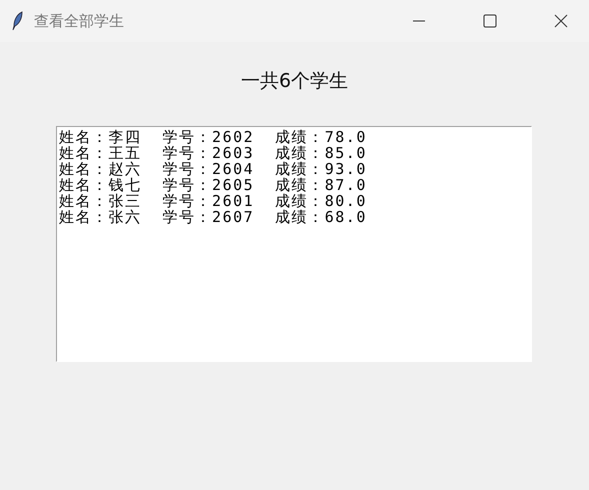 The width and height of the screenshot is (589, 490). Describe the element at coordinates (561, 21) in the screenshot. I see `close-icon` at that location.